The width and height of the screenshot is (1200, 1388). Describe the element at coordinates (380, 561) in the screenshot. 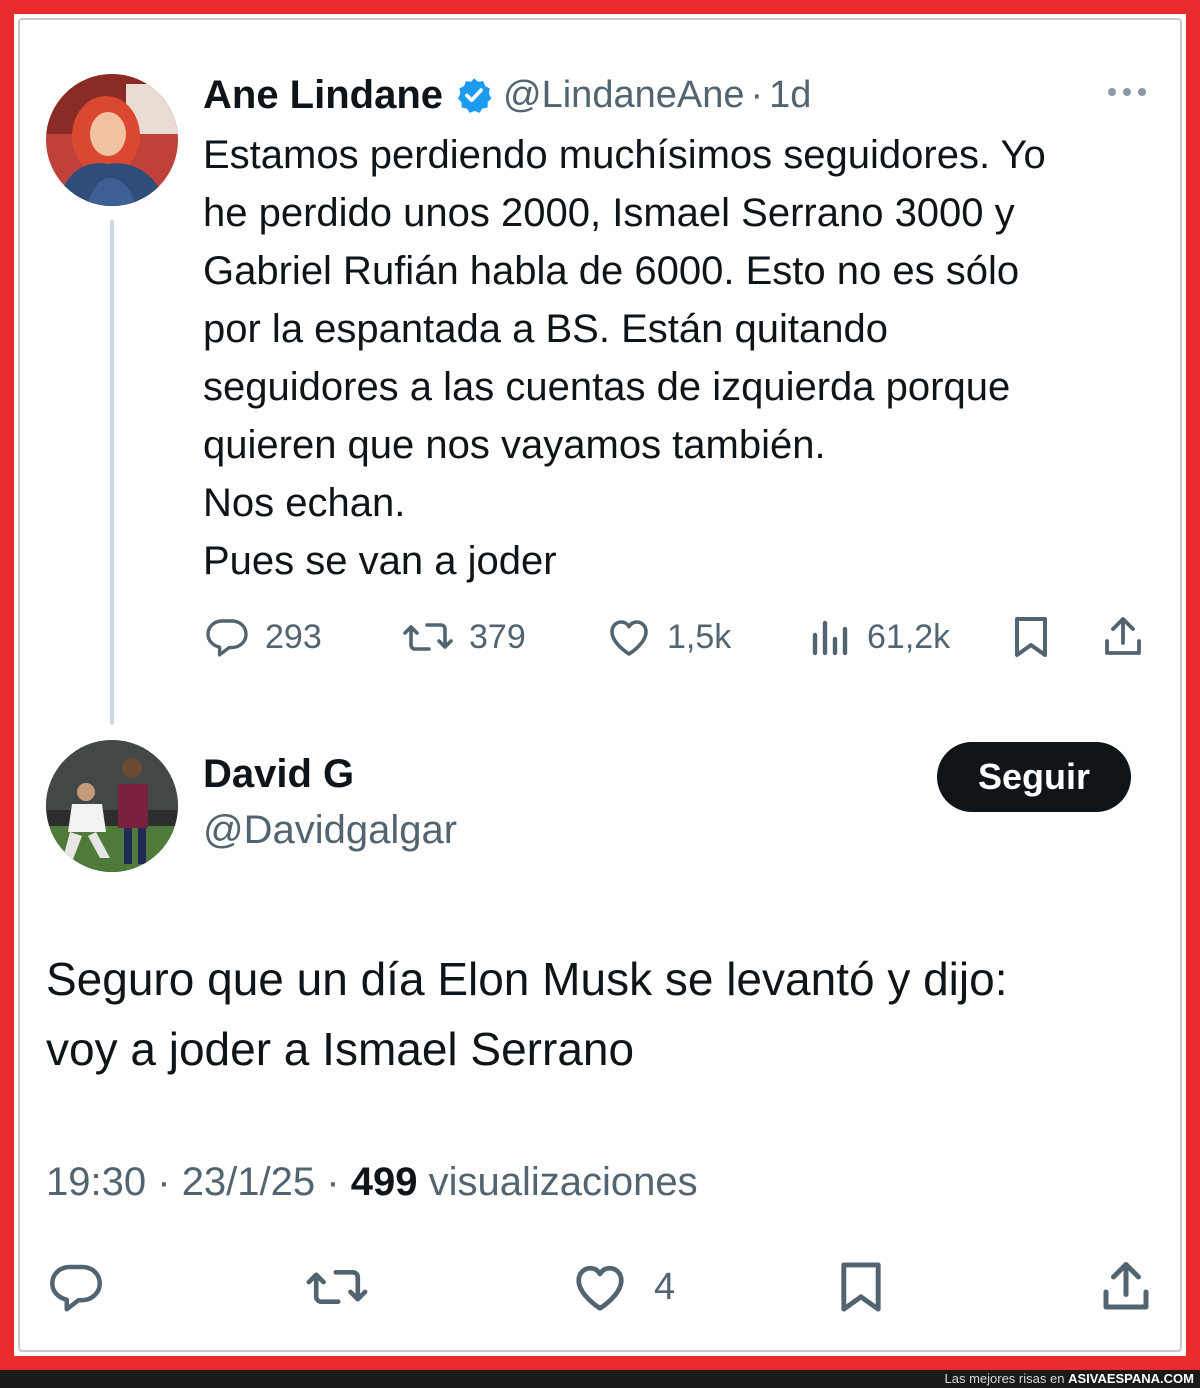

I see `tweet-text-line: Pues se van a joder` at that location.